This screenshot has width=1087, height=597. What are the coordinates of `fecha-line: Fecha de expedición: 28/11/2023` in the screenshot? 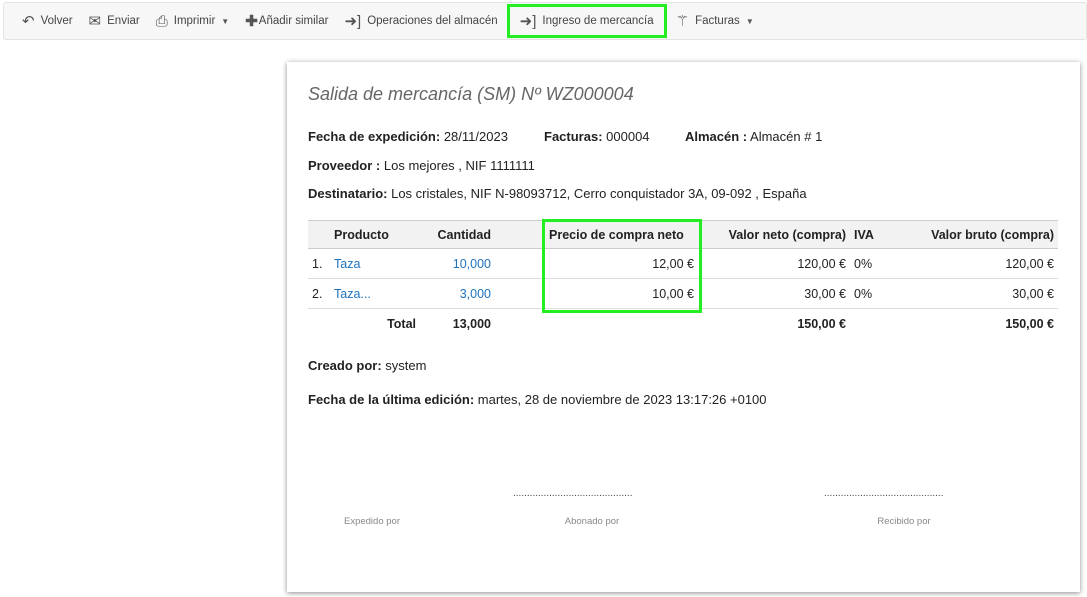 It's located at (408, 136).